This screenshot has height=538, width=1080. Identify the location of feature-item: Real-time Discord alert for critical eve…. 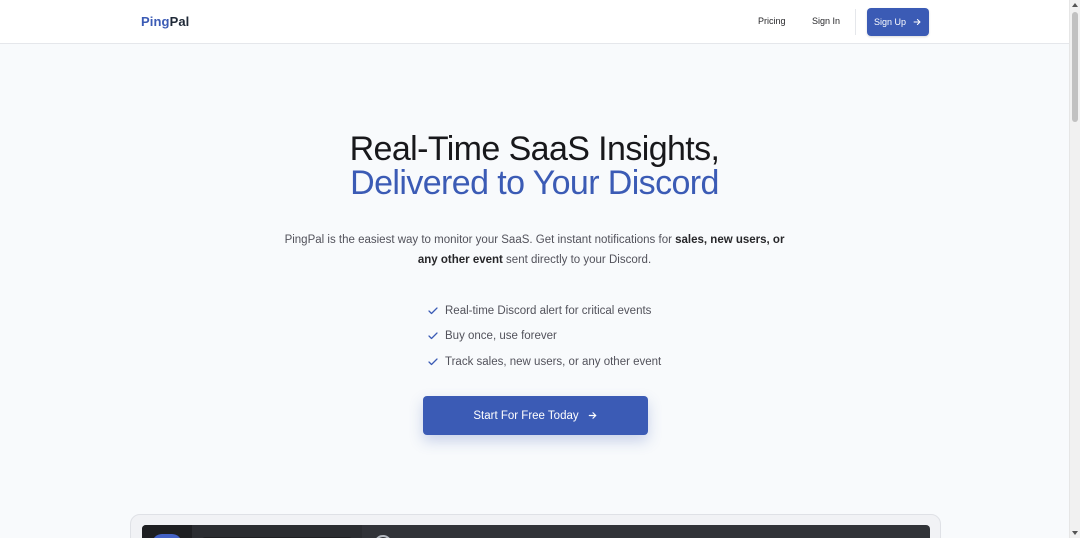
(544, 311).